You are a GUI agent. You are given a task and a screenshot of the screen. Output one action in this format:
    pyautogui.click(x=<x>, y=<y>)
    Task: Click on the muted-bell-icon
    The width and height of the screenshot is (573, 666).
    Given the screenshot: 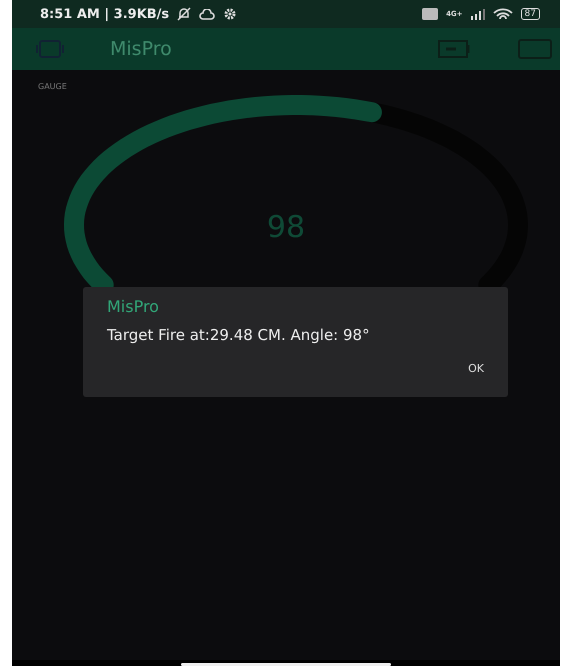 What is the action you would take?
    pyautogui.click(x=184, y=14)
    